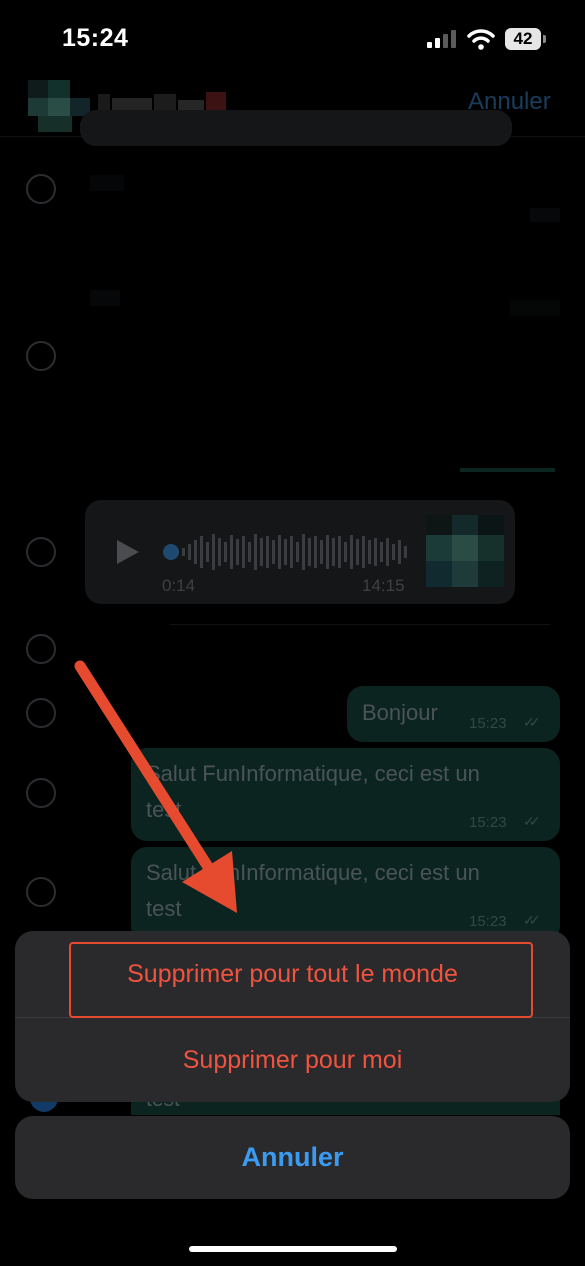  I want to click on annotation-arrow-icon, so click(155, 786).